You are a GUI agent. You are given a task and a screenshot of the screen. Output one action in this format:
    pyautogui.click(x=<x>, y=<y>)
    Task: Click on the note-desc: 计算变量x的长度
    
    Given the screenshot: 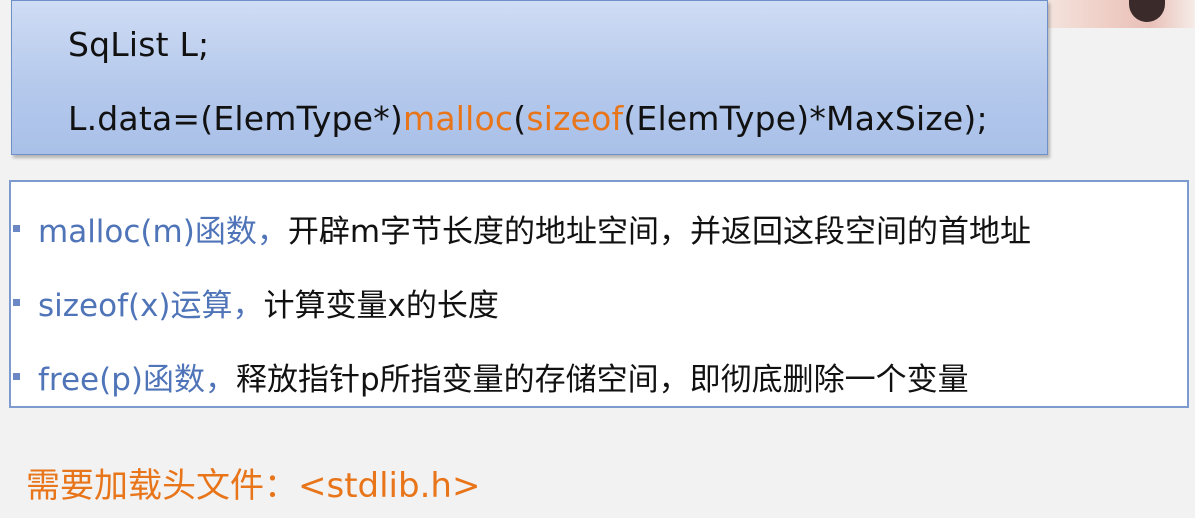 What is the action you would take?
    pyautogui.click(x=381, y=306)
    